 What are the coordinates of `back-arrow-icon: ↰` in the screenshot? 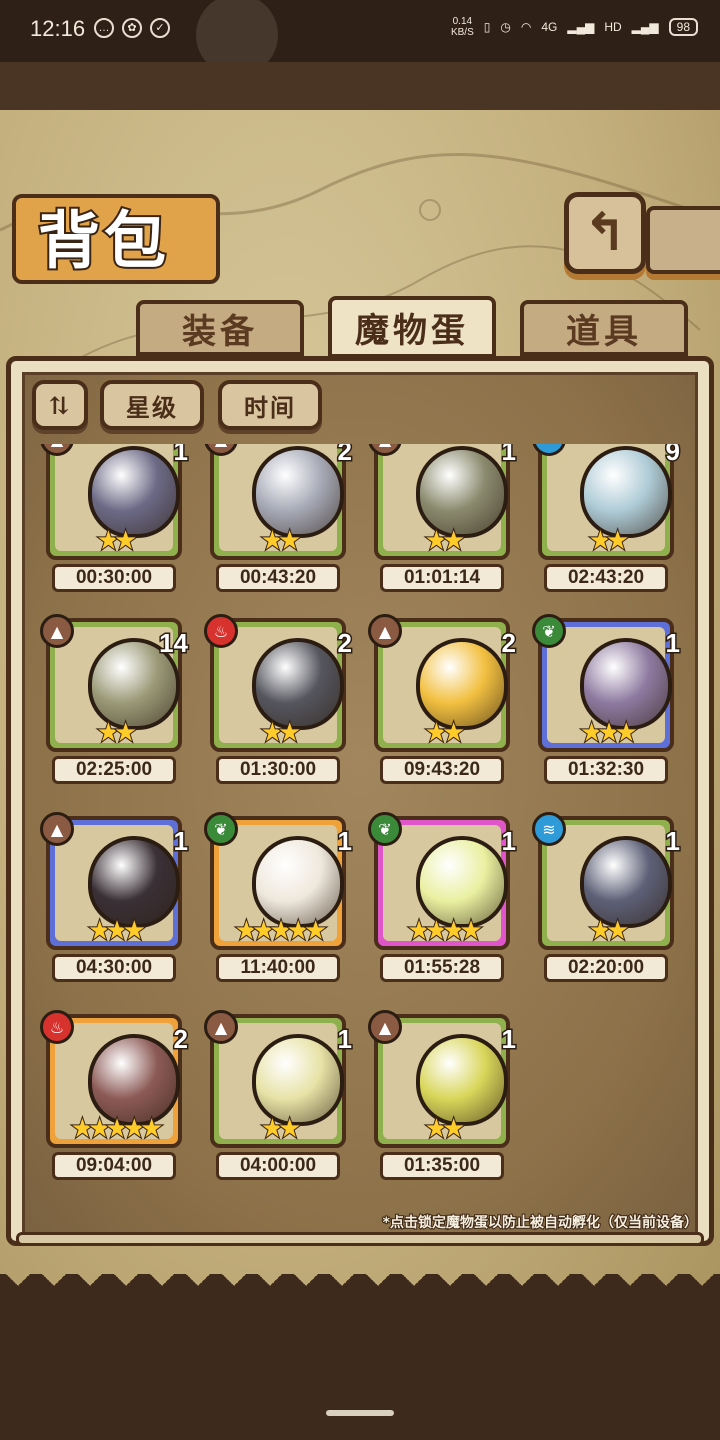 It's located at (605, 233).